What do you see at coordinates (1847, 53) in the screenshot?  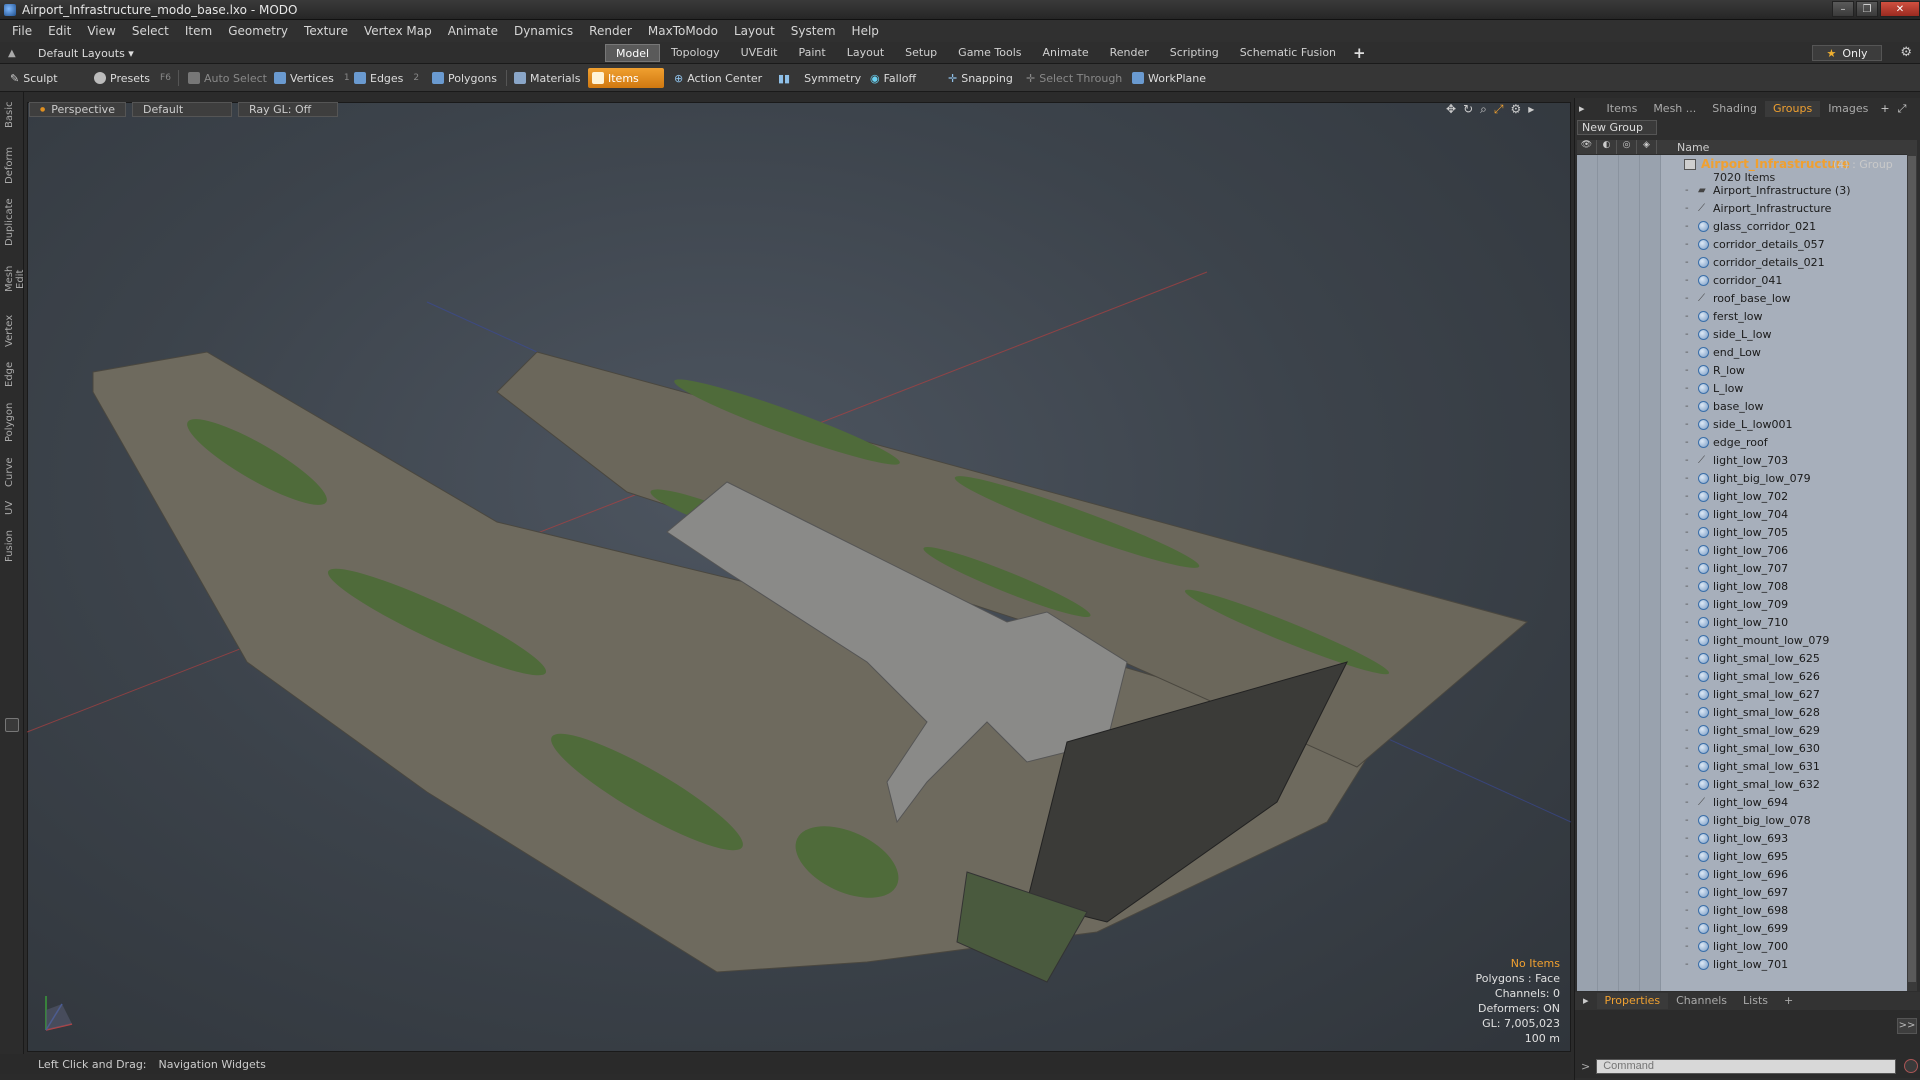 I see `only-button: ★ Only` at bounding box center [1847, 53].